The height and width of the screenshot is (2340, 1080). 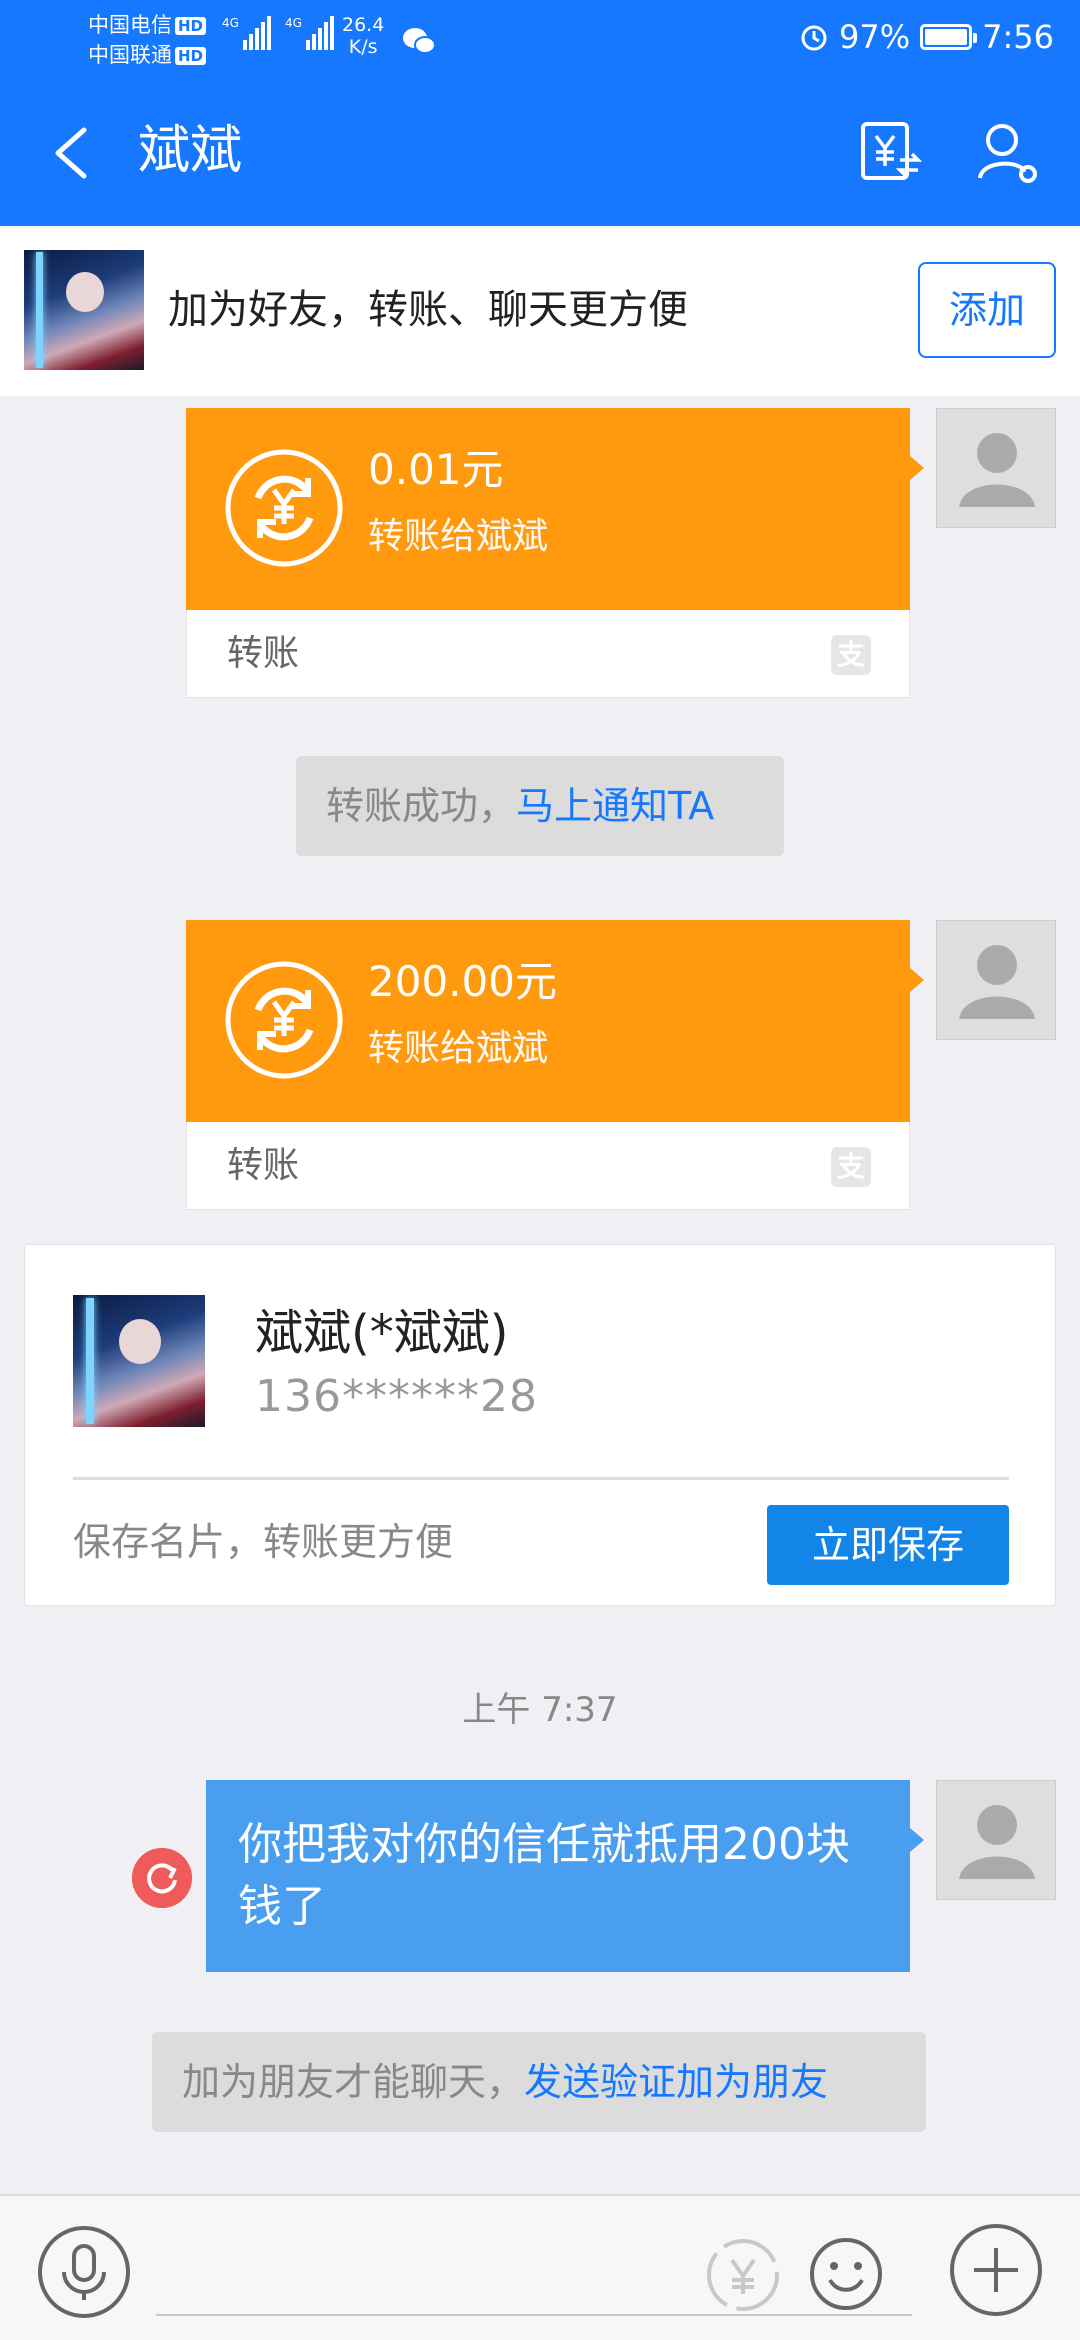 I want to click on page-title: 斌斌, so click(x=190, y=151).